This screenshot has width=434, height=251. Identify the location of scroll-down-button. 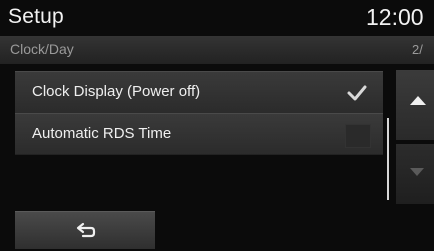
(415, 174).